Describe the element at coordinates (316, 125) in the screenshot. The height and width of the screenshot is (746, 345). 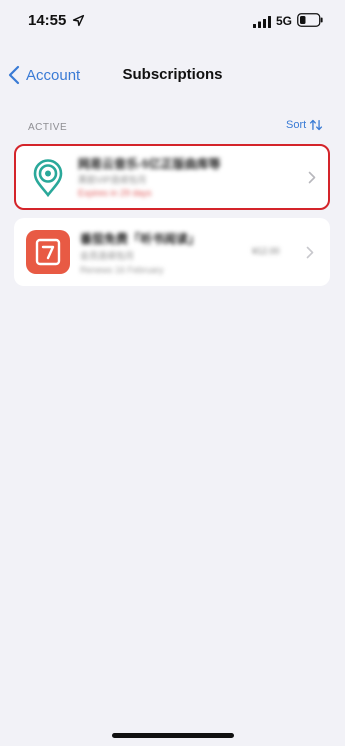
I see `sort-arrows-icon` at that location.